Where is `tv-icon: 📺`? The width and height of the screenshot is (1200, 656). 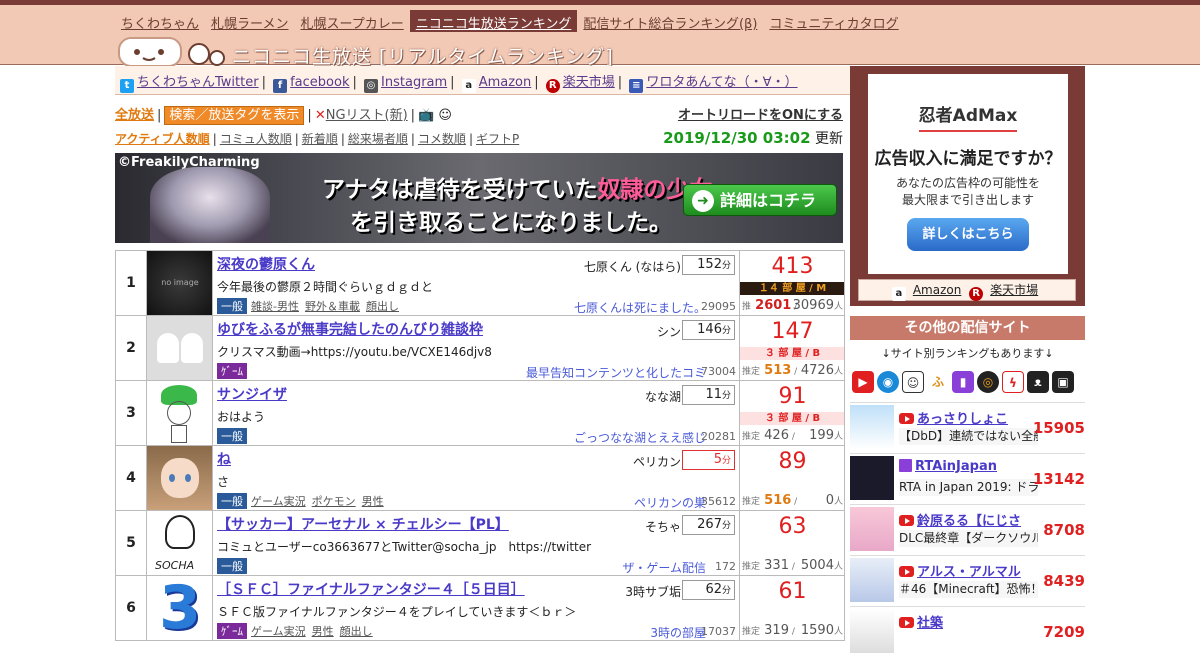 tv-icon: 📺 is located at coordinates (426, 115).